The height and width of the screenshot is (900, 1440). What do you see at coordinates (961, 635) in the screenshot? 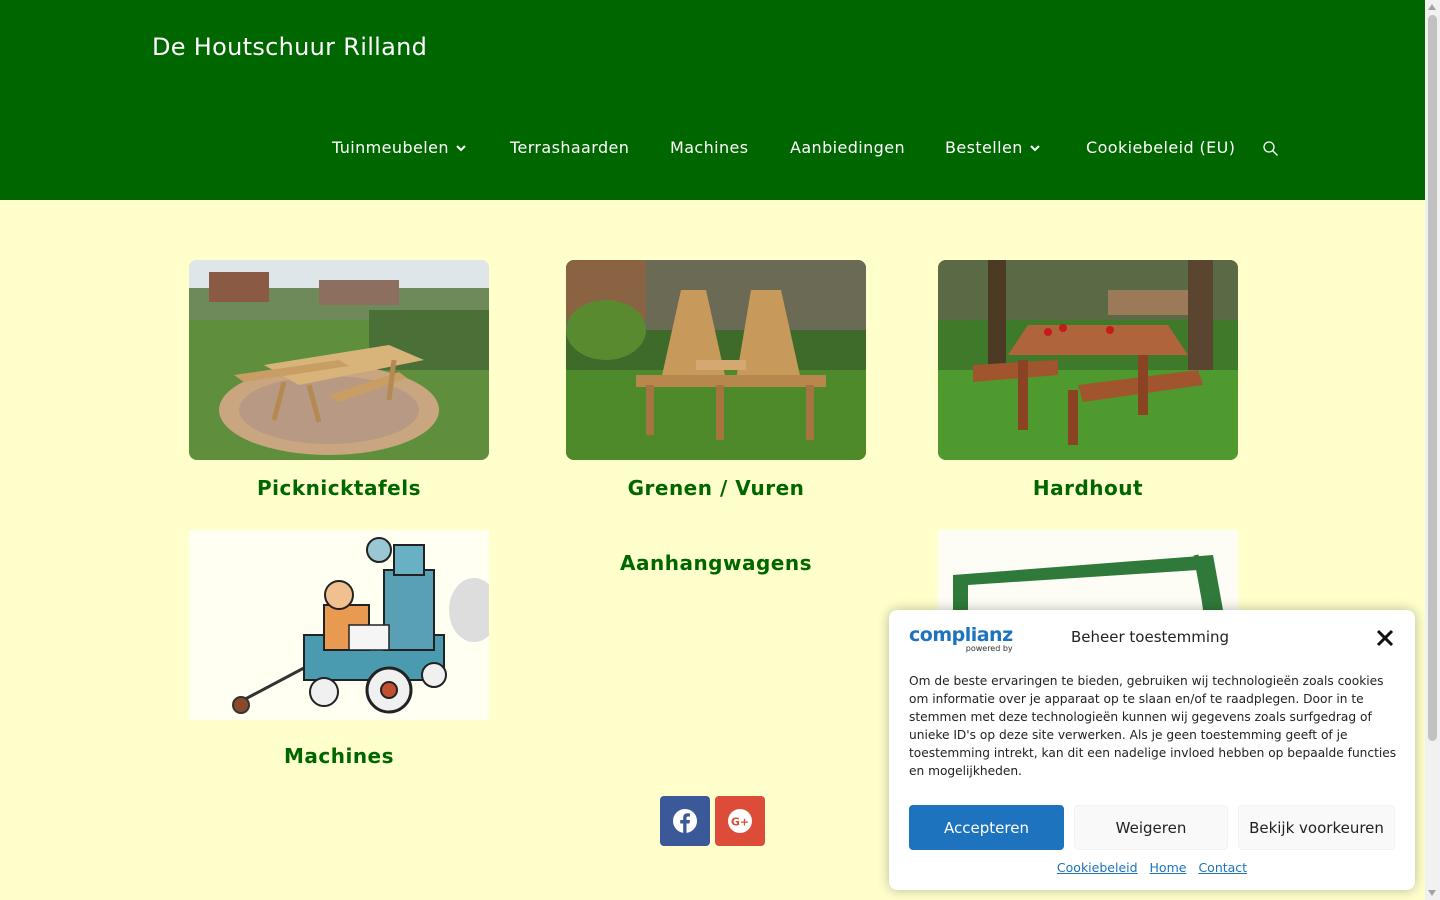
I see `logo-text: complianz` at bounding box center [961, 635].